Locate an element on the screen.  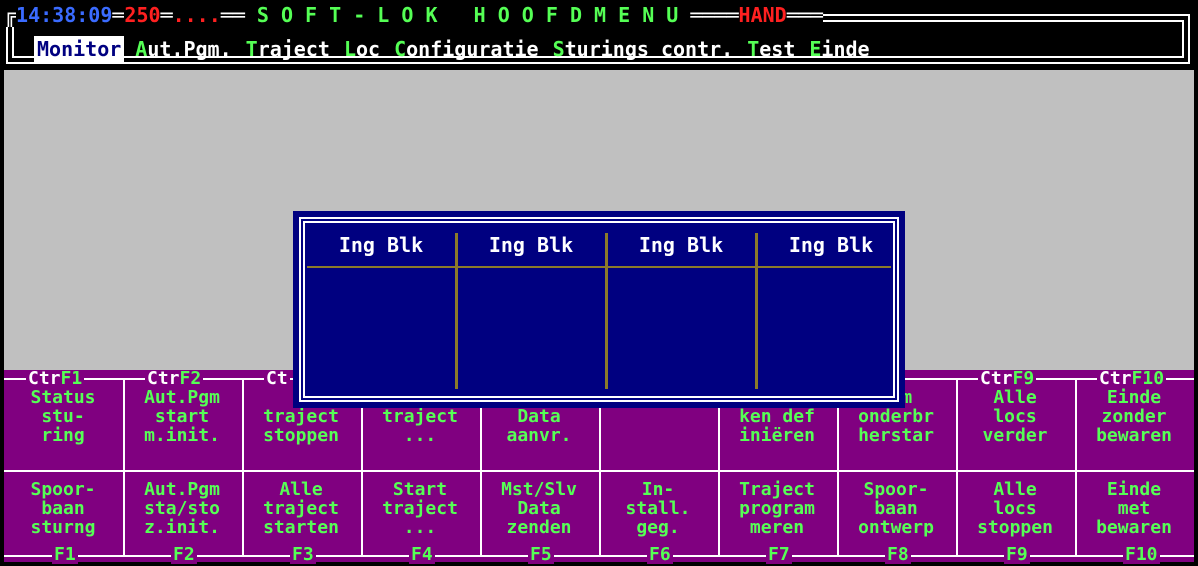
fn-key-label-f10: F10 is located at coordinates (1141, 554).